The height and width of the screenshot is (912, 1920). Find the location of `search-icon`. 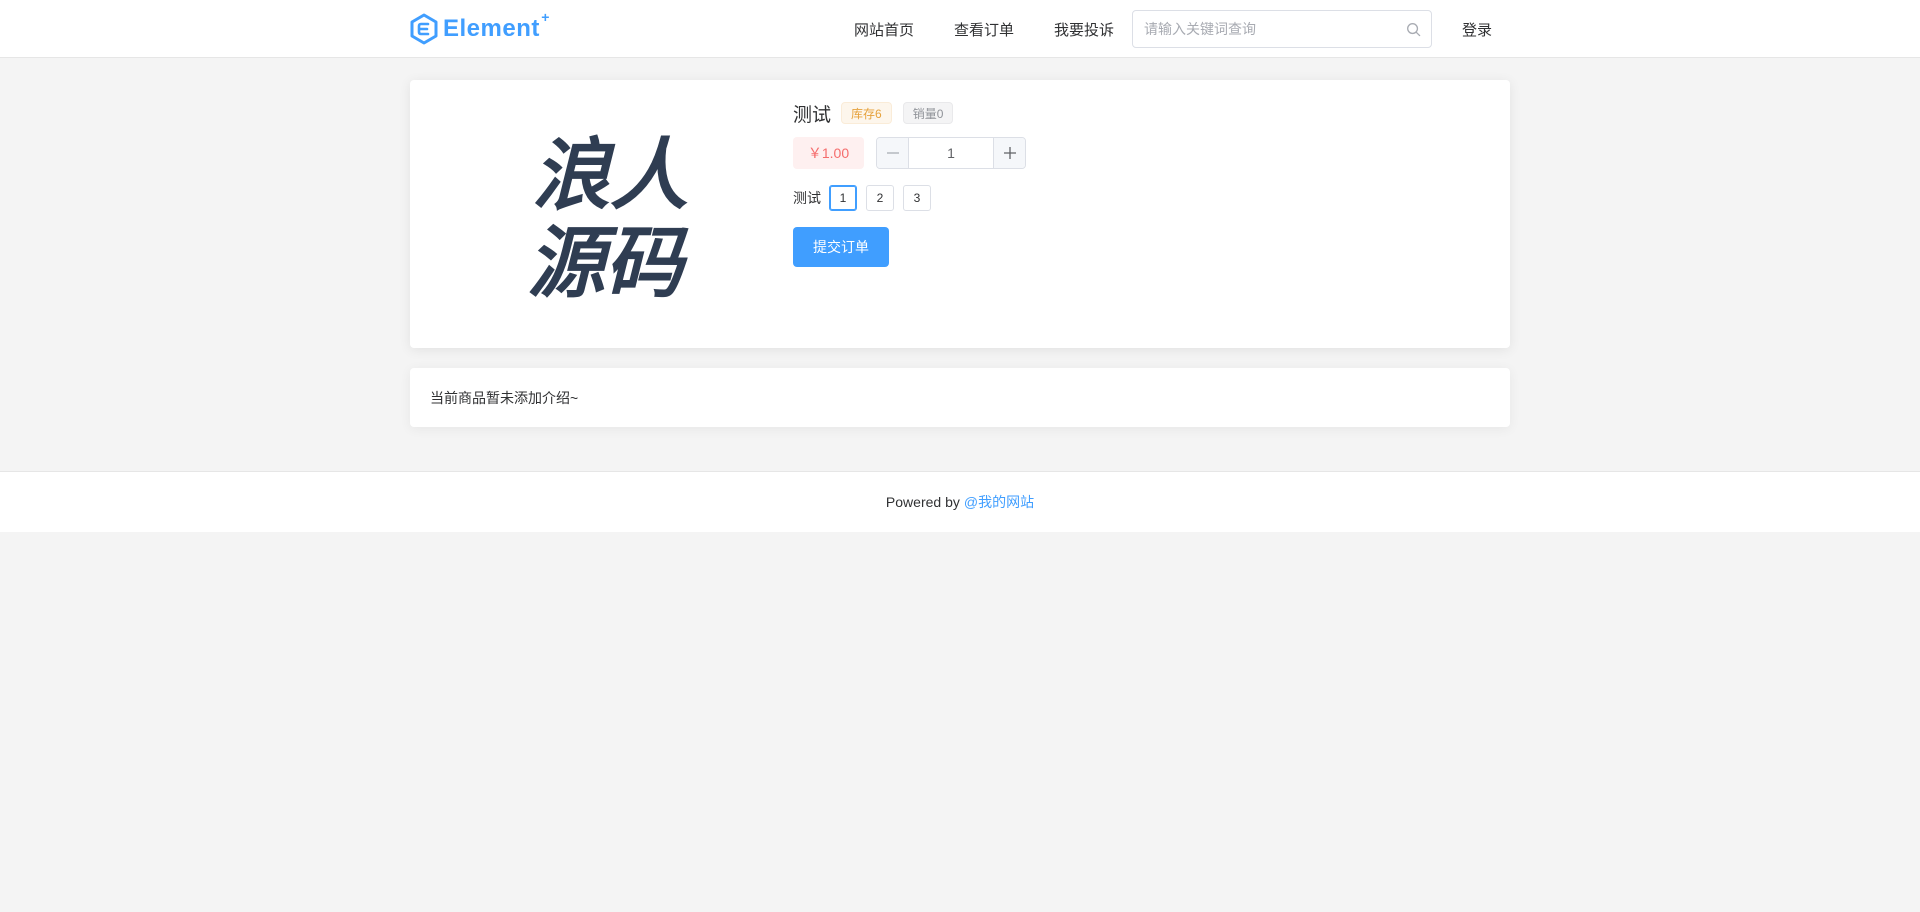

search-icon is located at coordinates (1413, 29).